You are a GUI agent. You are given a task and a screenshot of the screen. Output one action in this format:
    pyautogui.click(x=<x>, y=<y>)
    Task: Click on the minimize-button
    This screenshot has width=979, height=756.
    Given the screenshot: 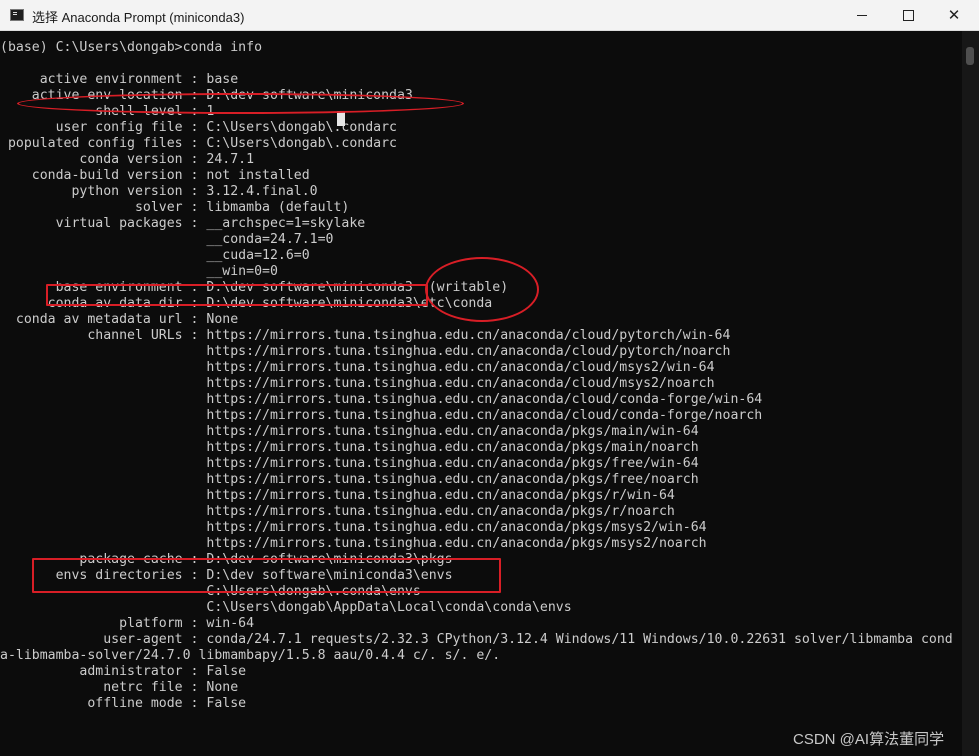 What is the action you would take?
    pyautogui.click(x=862, y=15)
    